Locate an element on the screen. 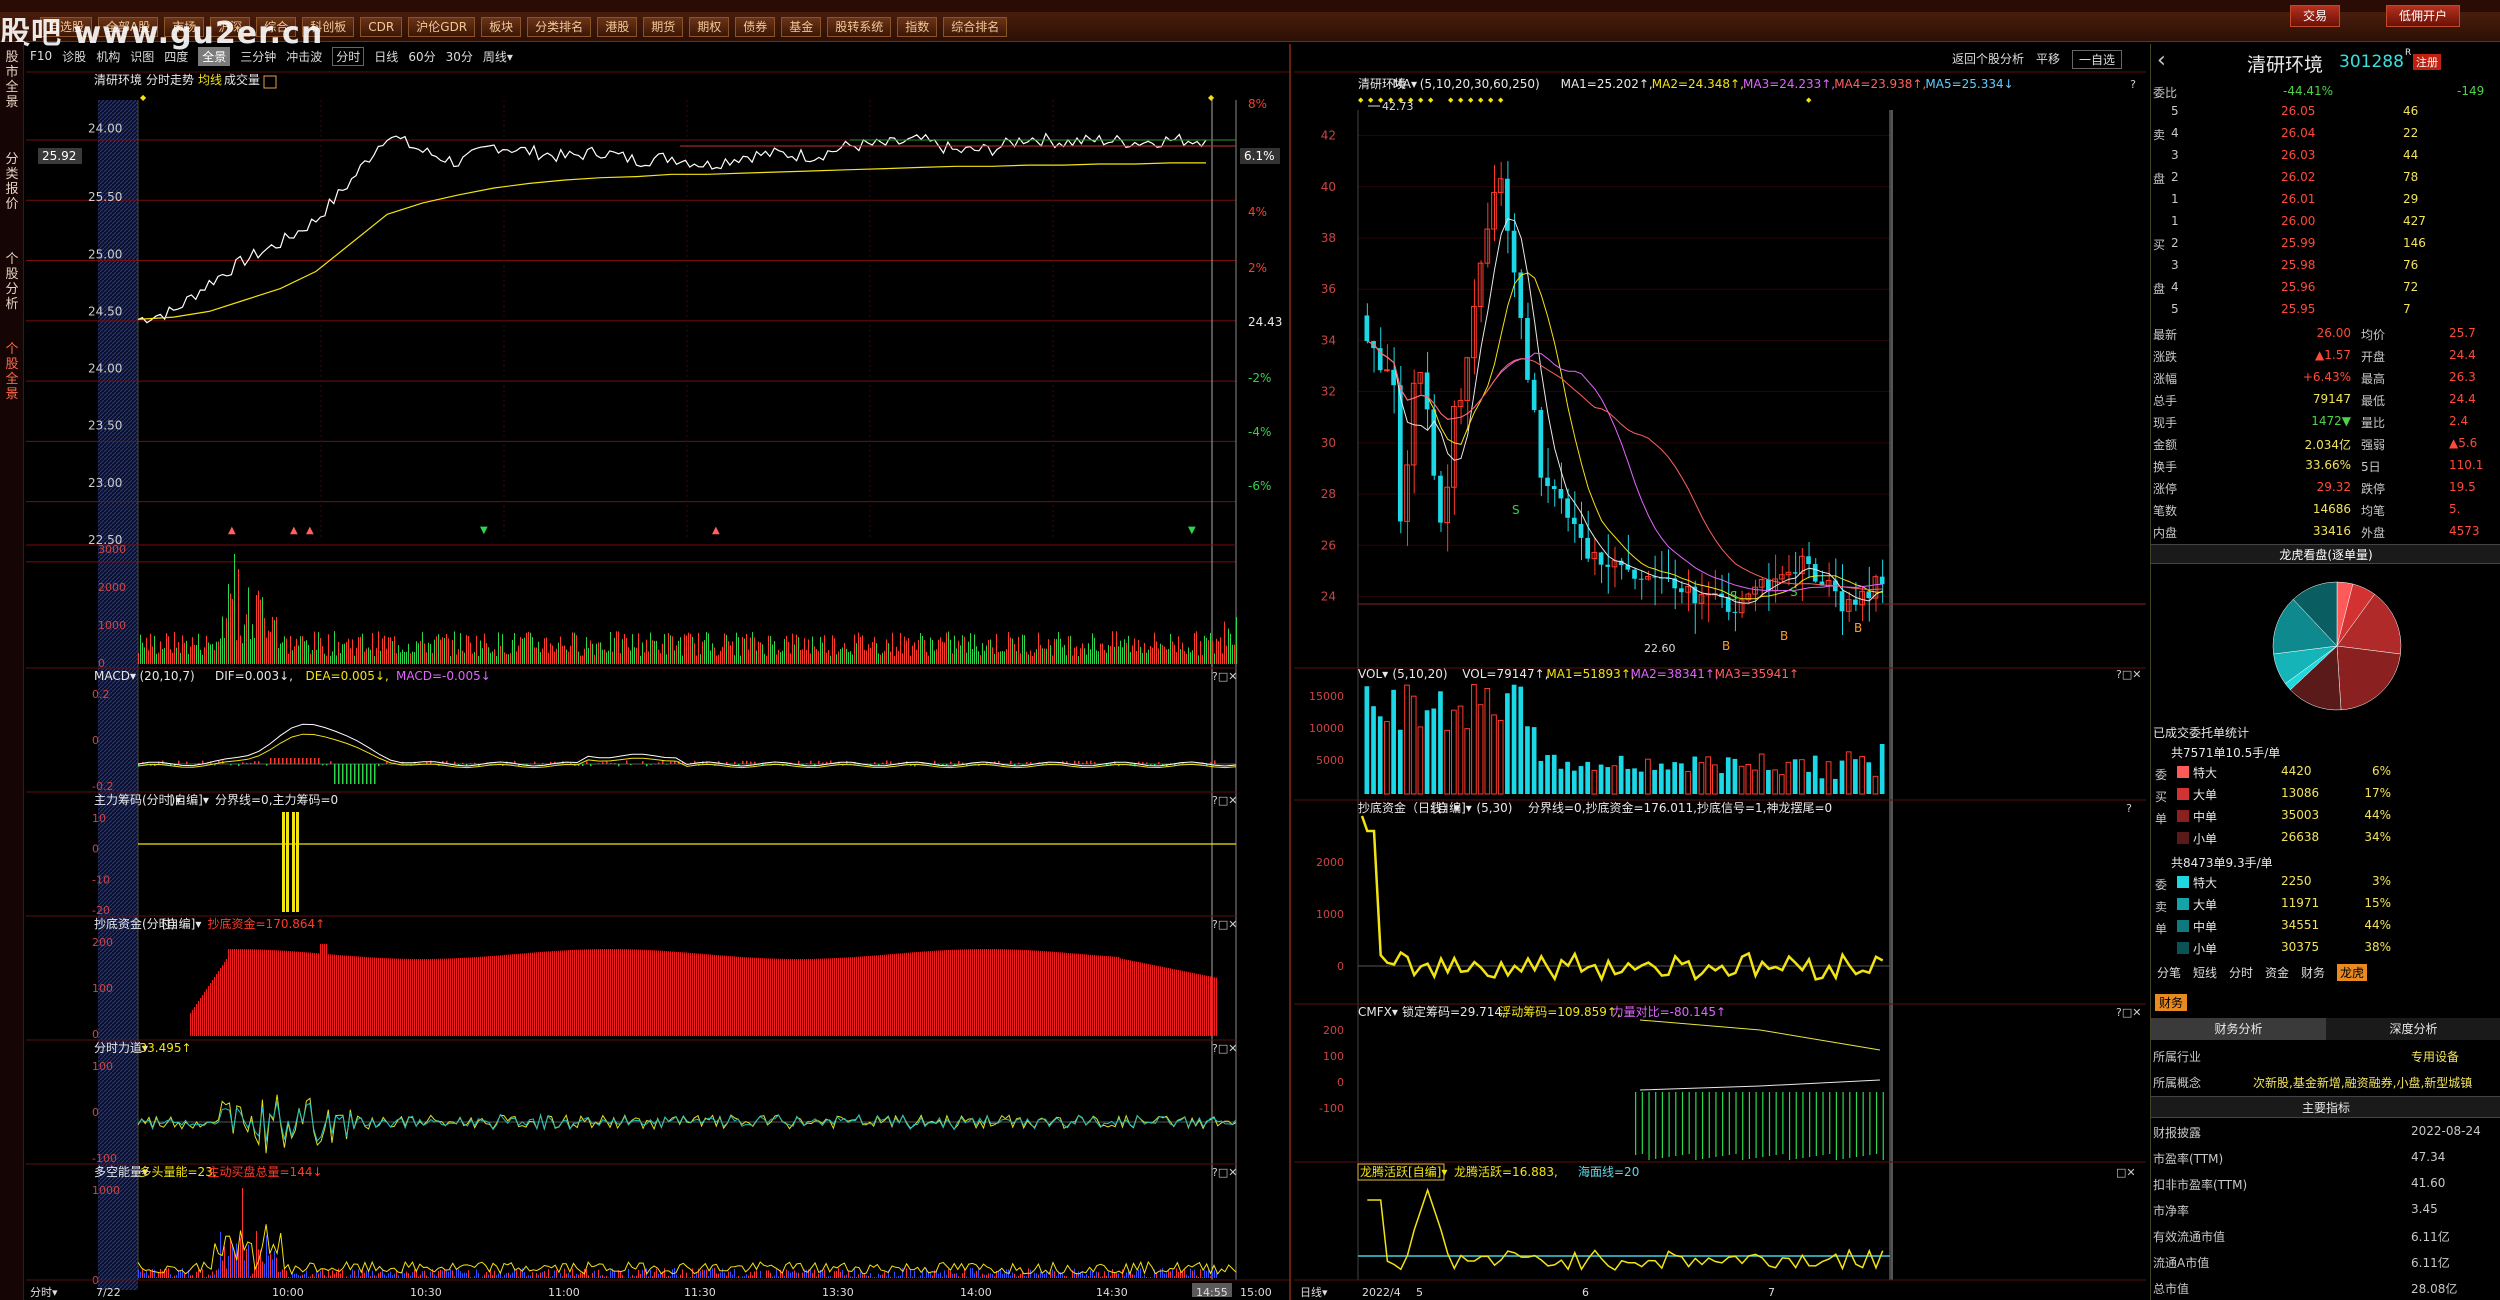 The width and height of the screenshot is (2500, 1300). daily-help-icon: ? is located at coordinates (2133, 84).